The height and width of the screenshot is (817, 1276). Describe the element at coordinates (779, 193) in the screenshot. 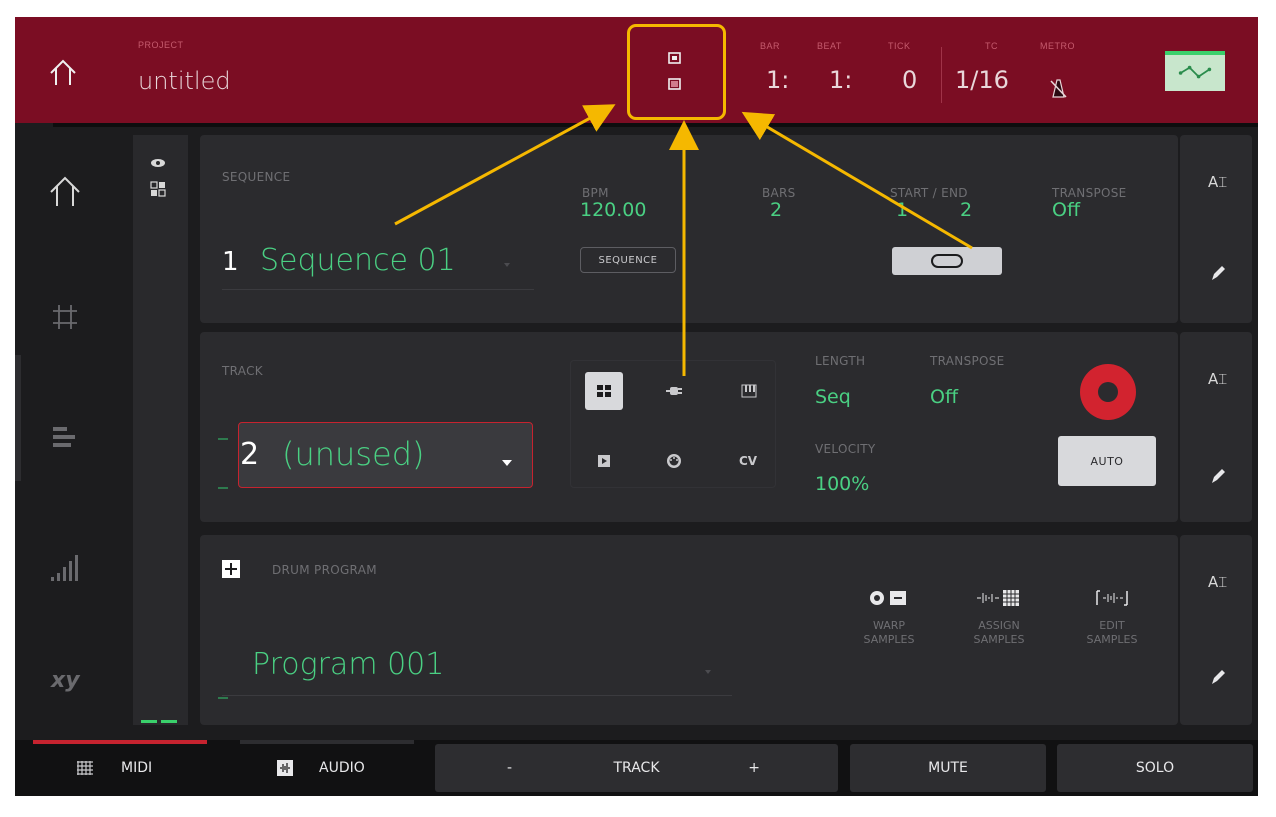

I see `bars-label: BARS` at that location.